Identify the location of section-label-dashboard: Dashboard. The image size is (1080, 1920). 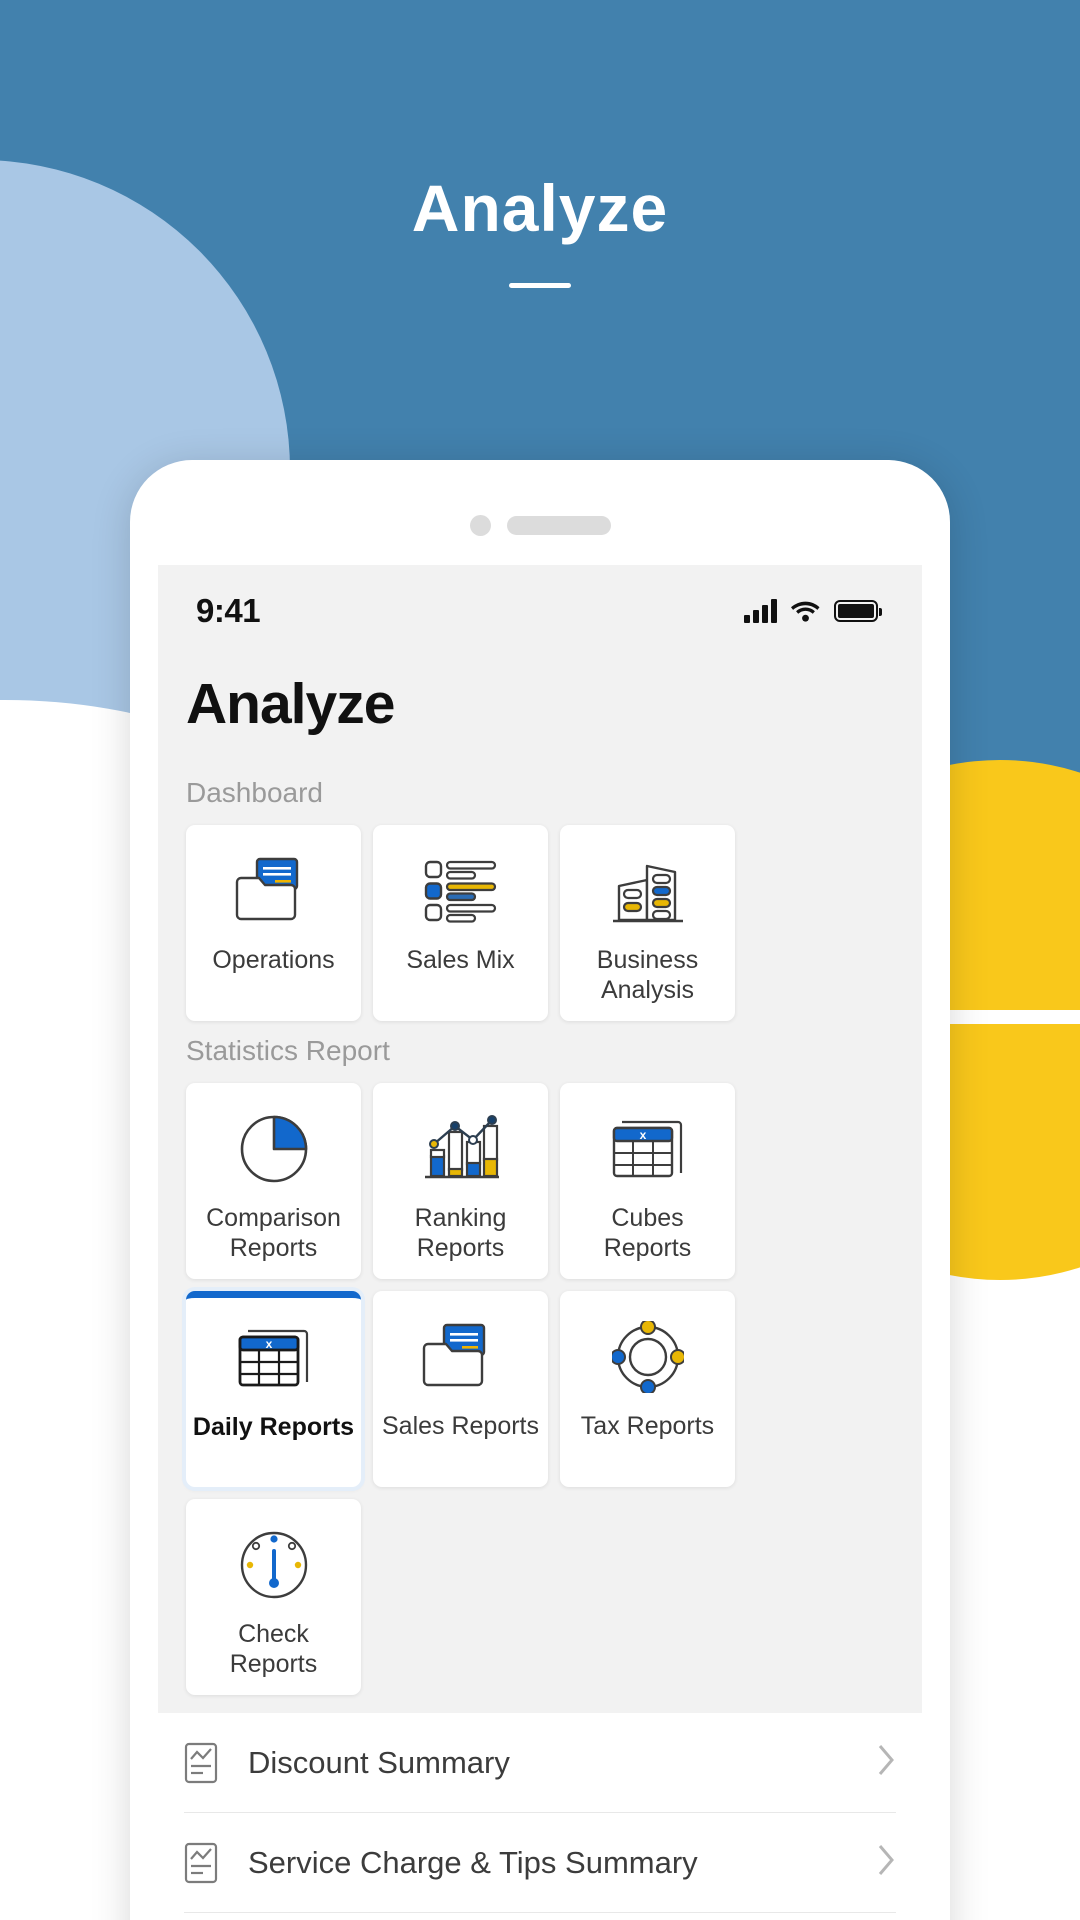
(254, 792).